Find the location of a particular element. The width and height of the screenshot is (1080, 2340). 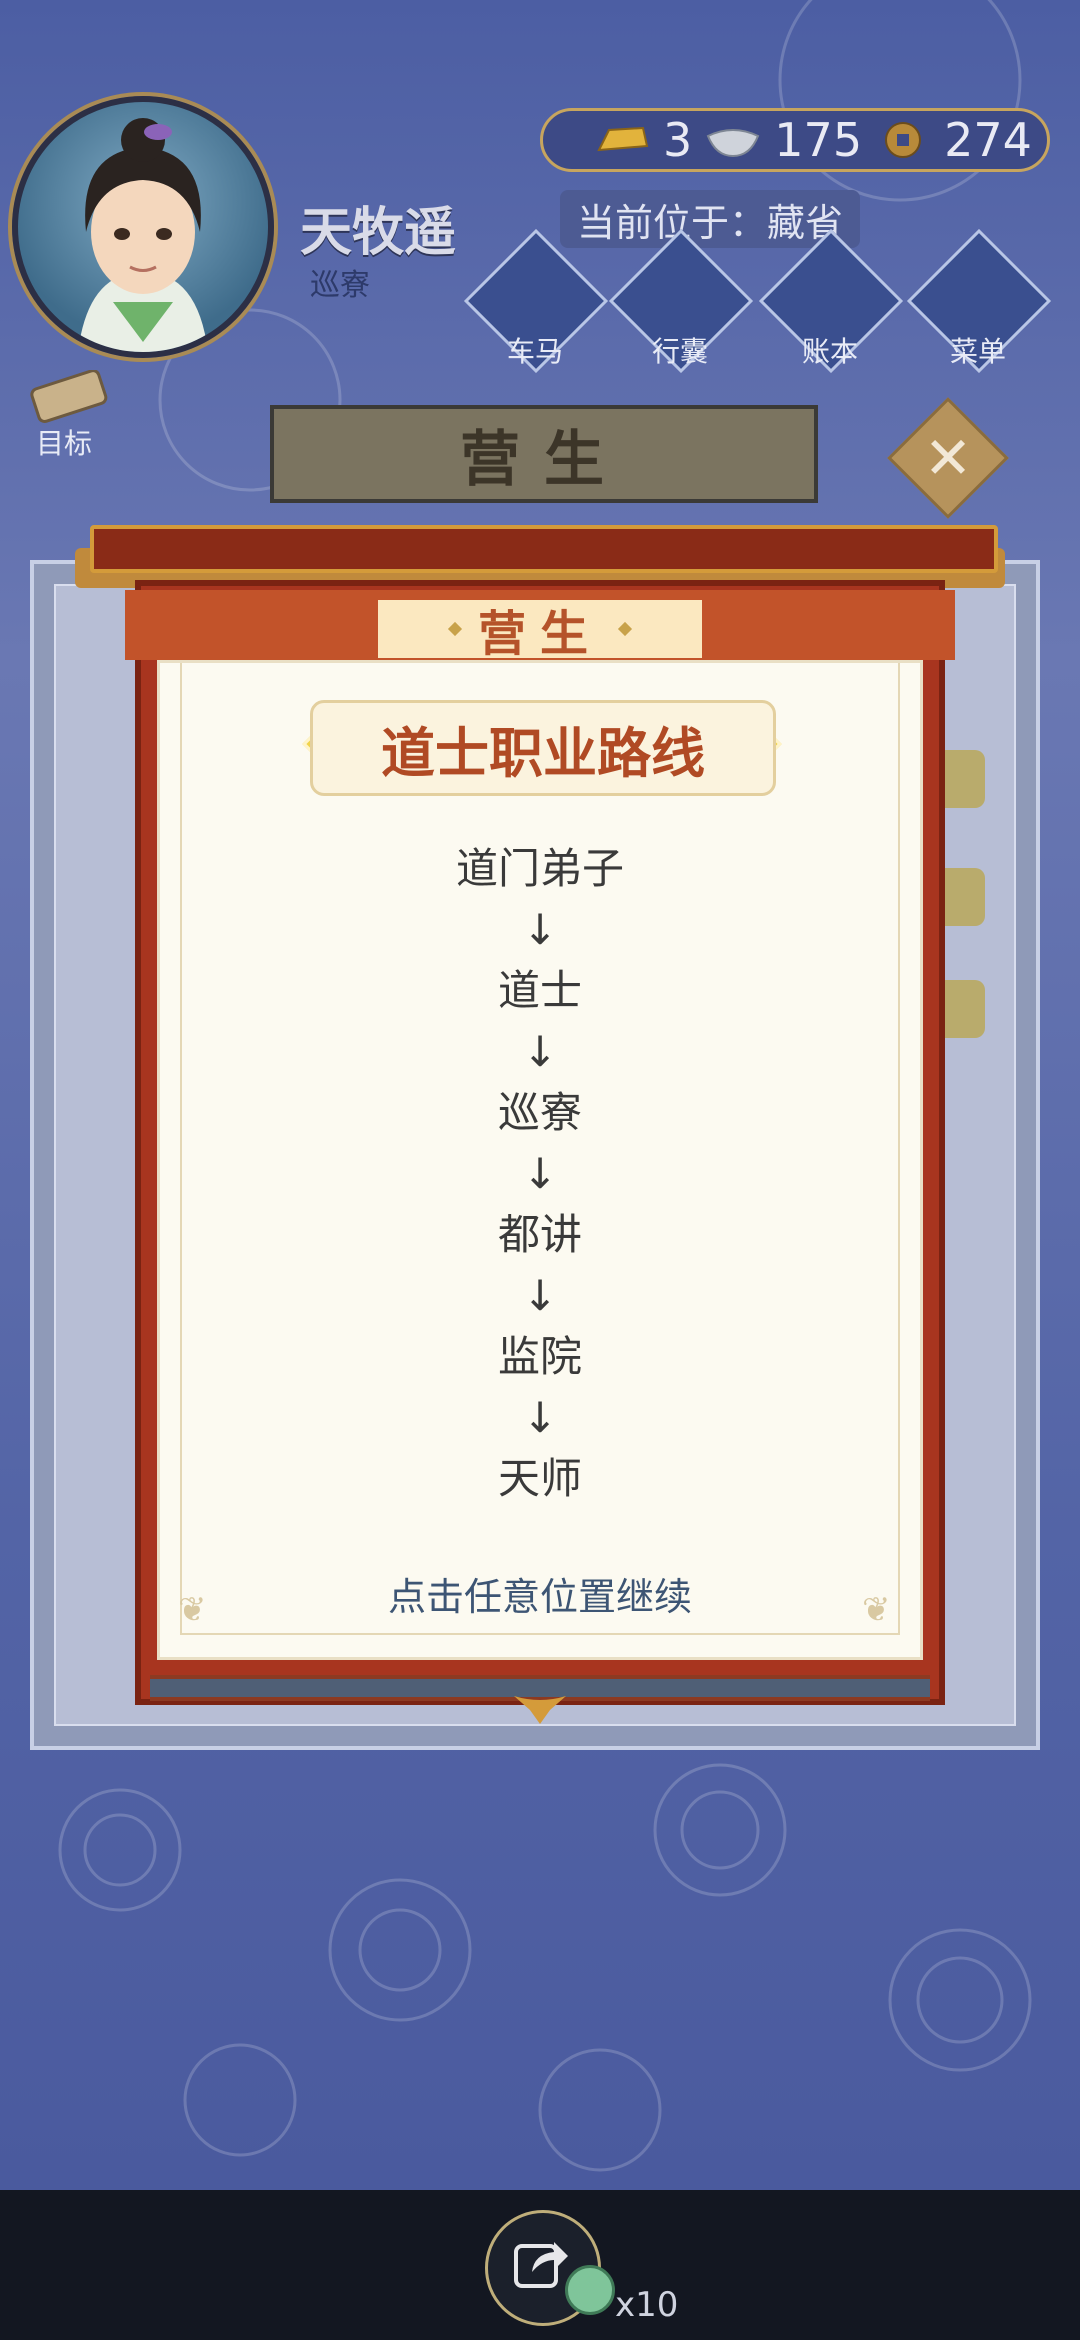

jade-token-icon is located at coordinates (590, 2290).